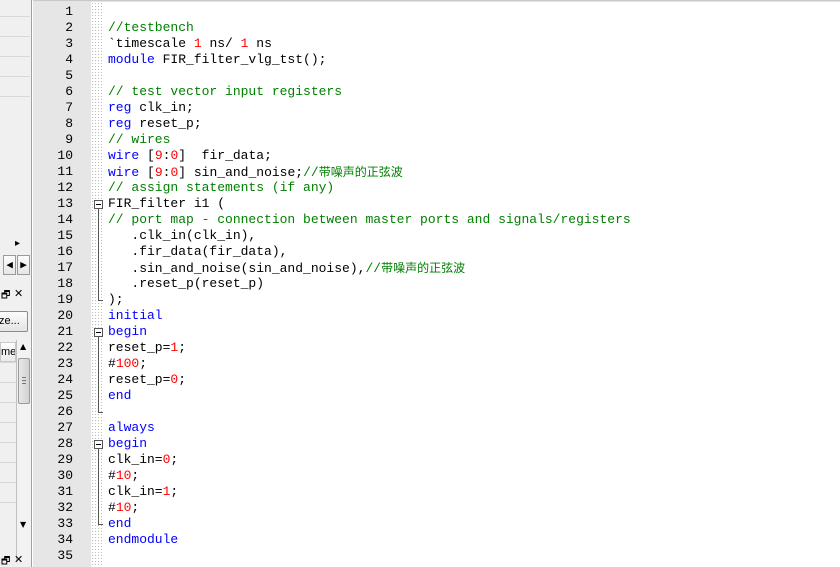 This screenshot has height=567, width=840. I want to click on code-line: 33 end, so click(436, 524).